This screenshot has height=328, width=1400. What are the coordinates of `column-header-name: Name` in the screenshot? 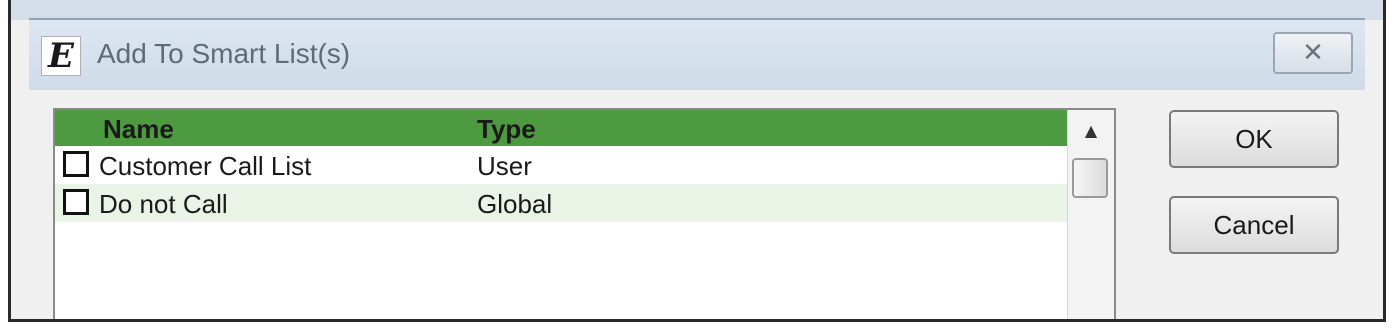 It's located at (138, 129).